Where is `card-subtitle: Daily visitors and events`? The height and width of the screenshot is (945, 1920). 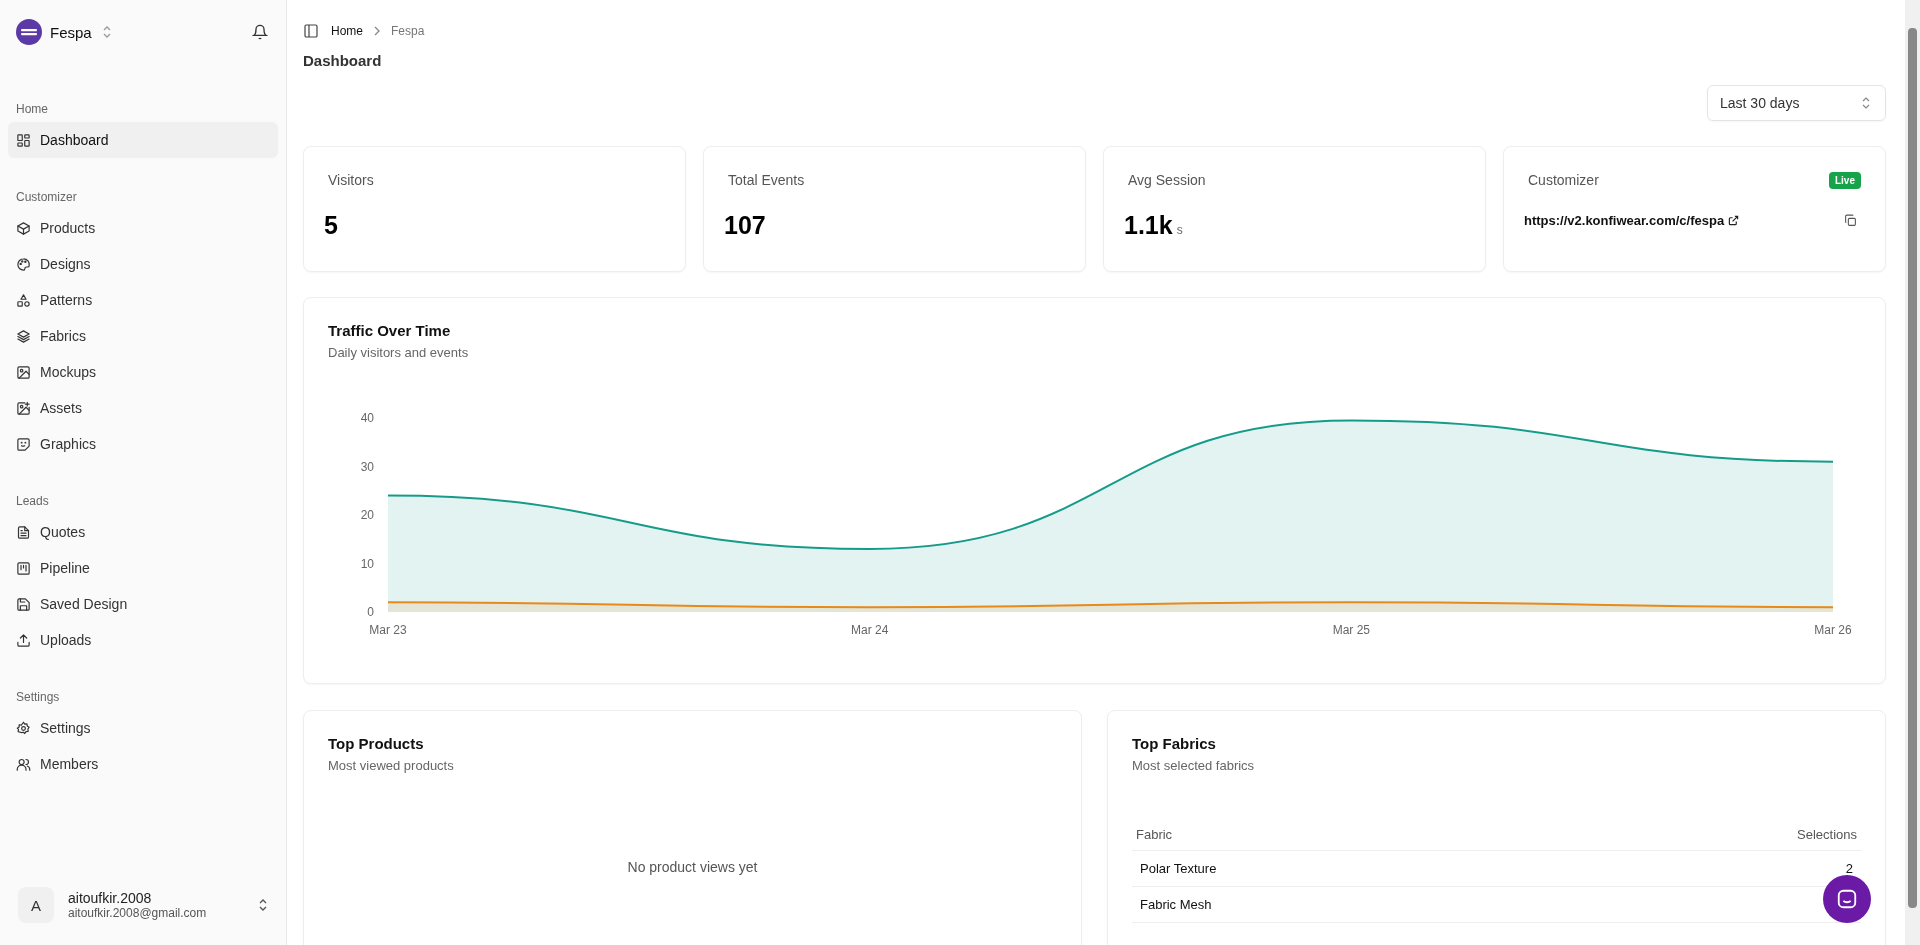
card-subtitle: Daily visitors and events is located at coordinates (399, 352).